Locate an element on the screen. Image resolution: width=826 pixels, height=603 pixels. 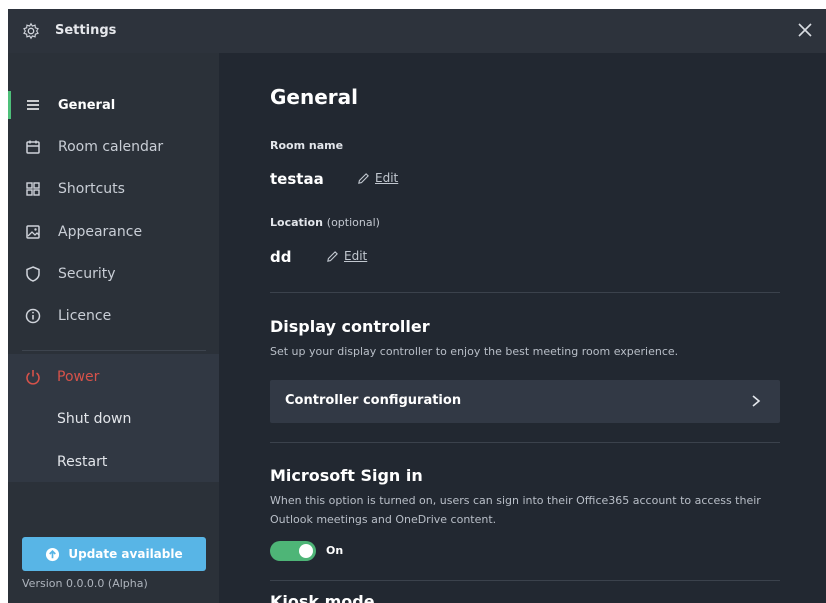
sidebar-item-label: Appearance is located at coordinates (100, 232).